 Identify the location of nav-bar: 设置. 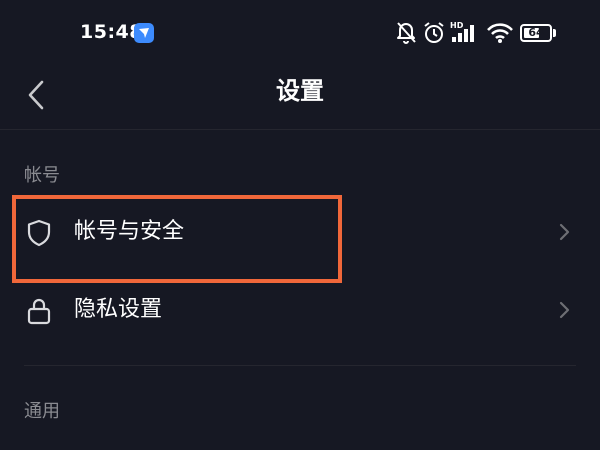
(300, 97).